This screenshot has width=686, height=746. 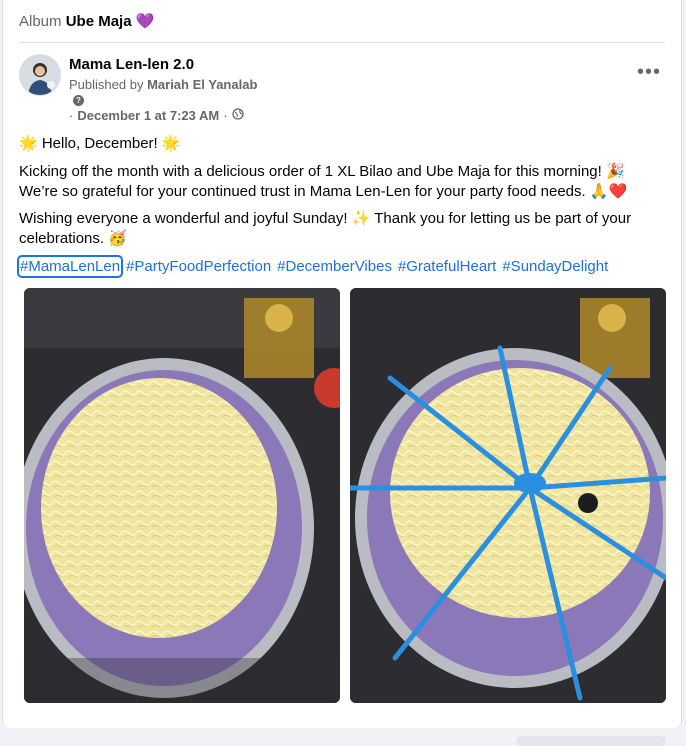 I want to click on album-header: Album Ube Maja 💜, so click(x=86, y=21).